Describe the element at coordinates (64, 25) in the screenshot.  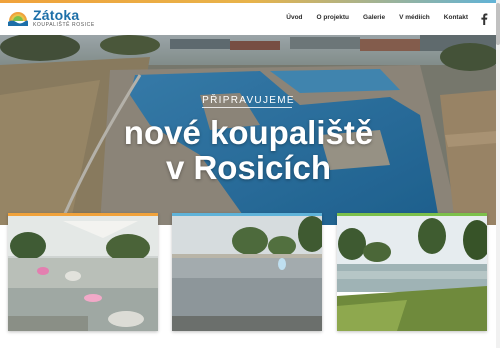
I see `brand-subtitle: KOUPALIŠTĚ ROSICE` at that location.